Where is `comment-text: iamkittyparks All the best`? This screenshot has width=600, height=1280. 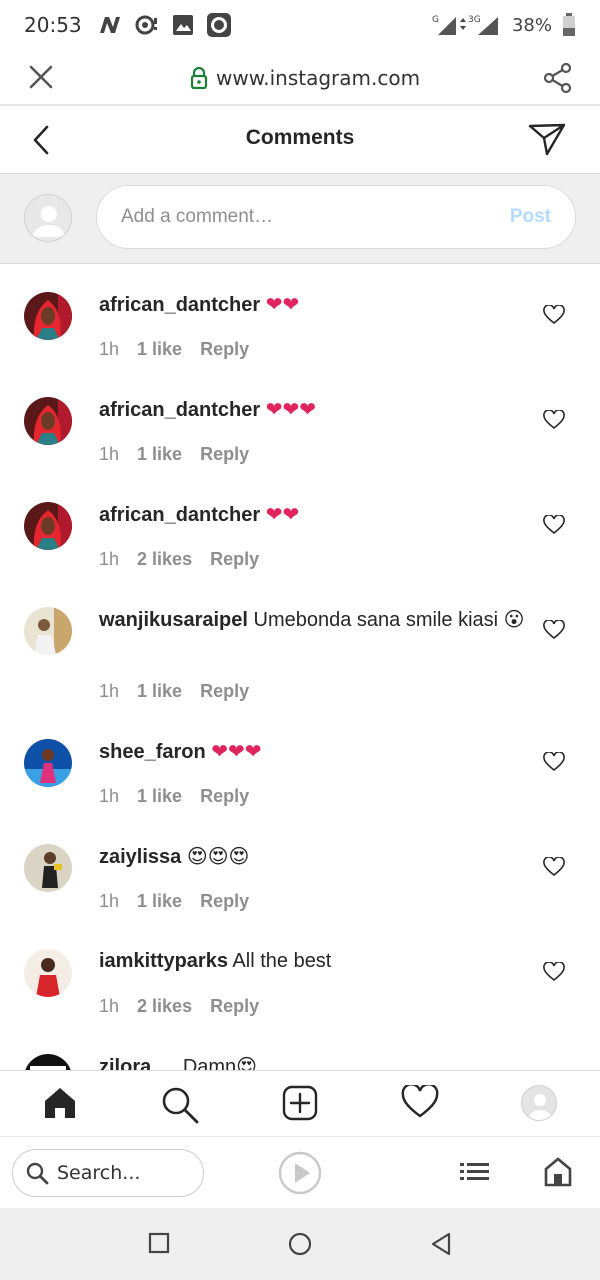 comment-text: iamkittyparks All the best is located at coordinates (314, 961).